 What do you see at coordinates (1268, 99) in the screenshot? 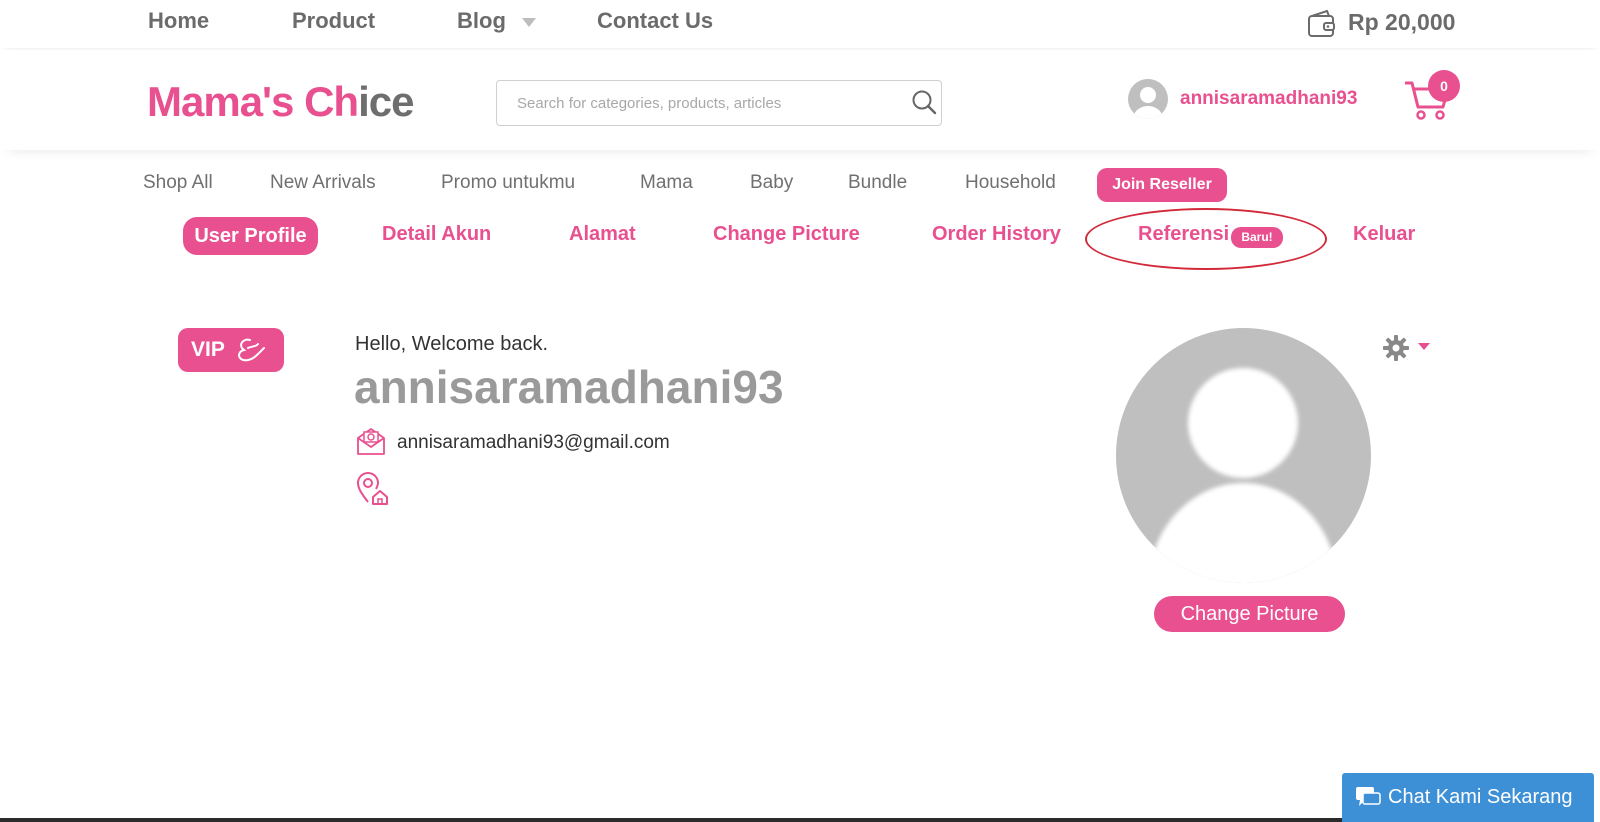
I see `header-username: annisaramadhani93` at bounding box center [1268, 99].